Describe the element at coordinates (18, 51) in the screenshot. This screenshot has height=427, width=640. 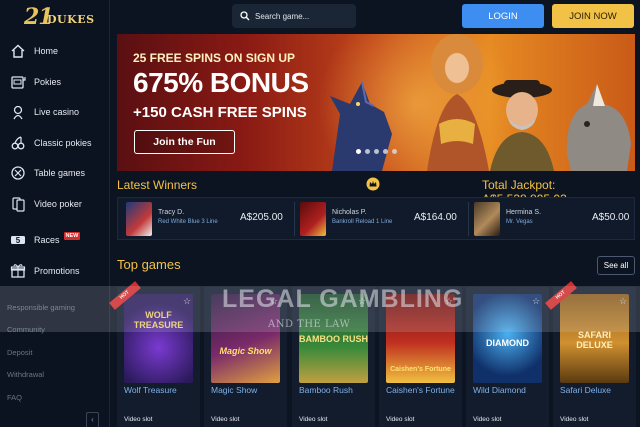
I see `home-icon` at that location.